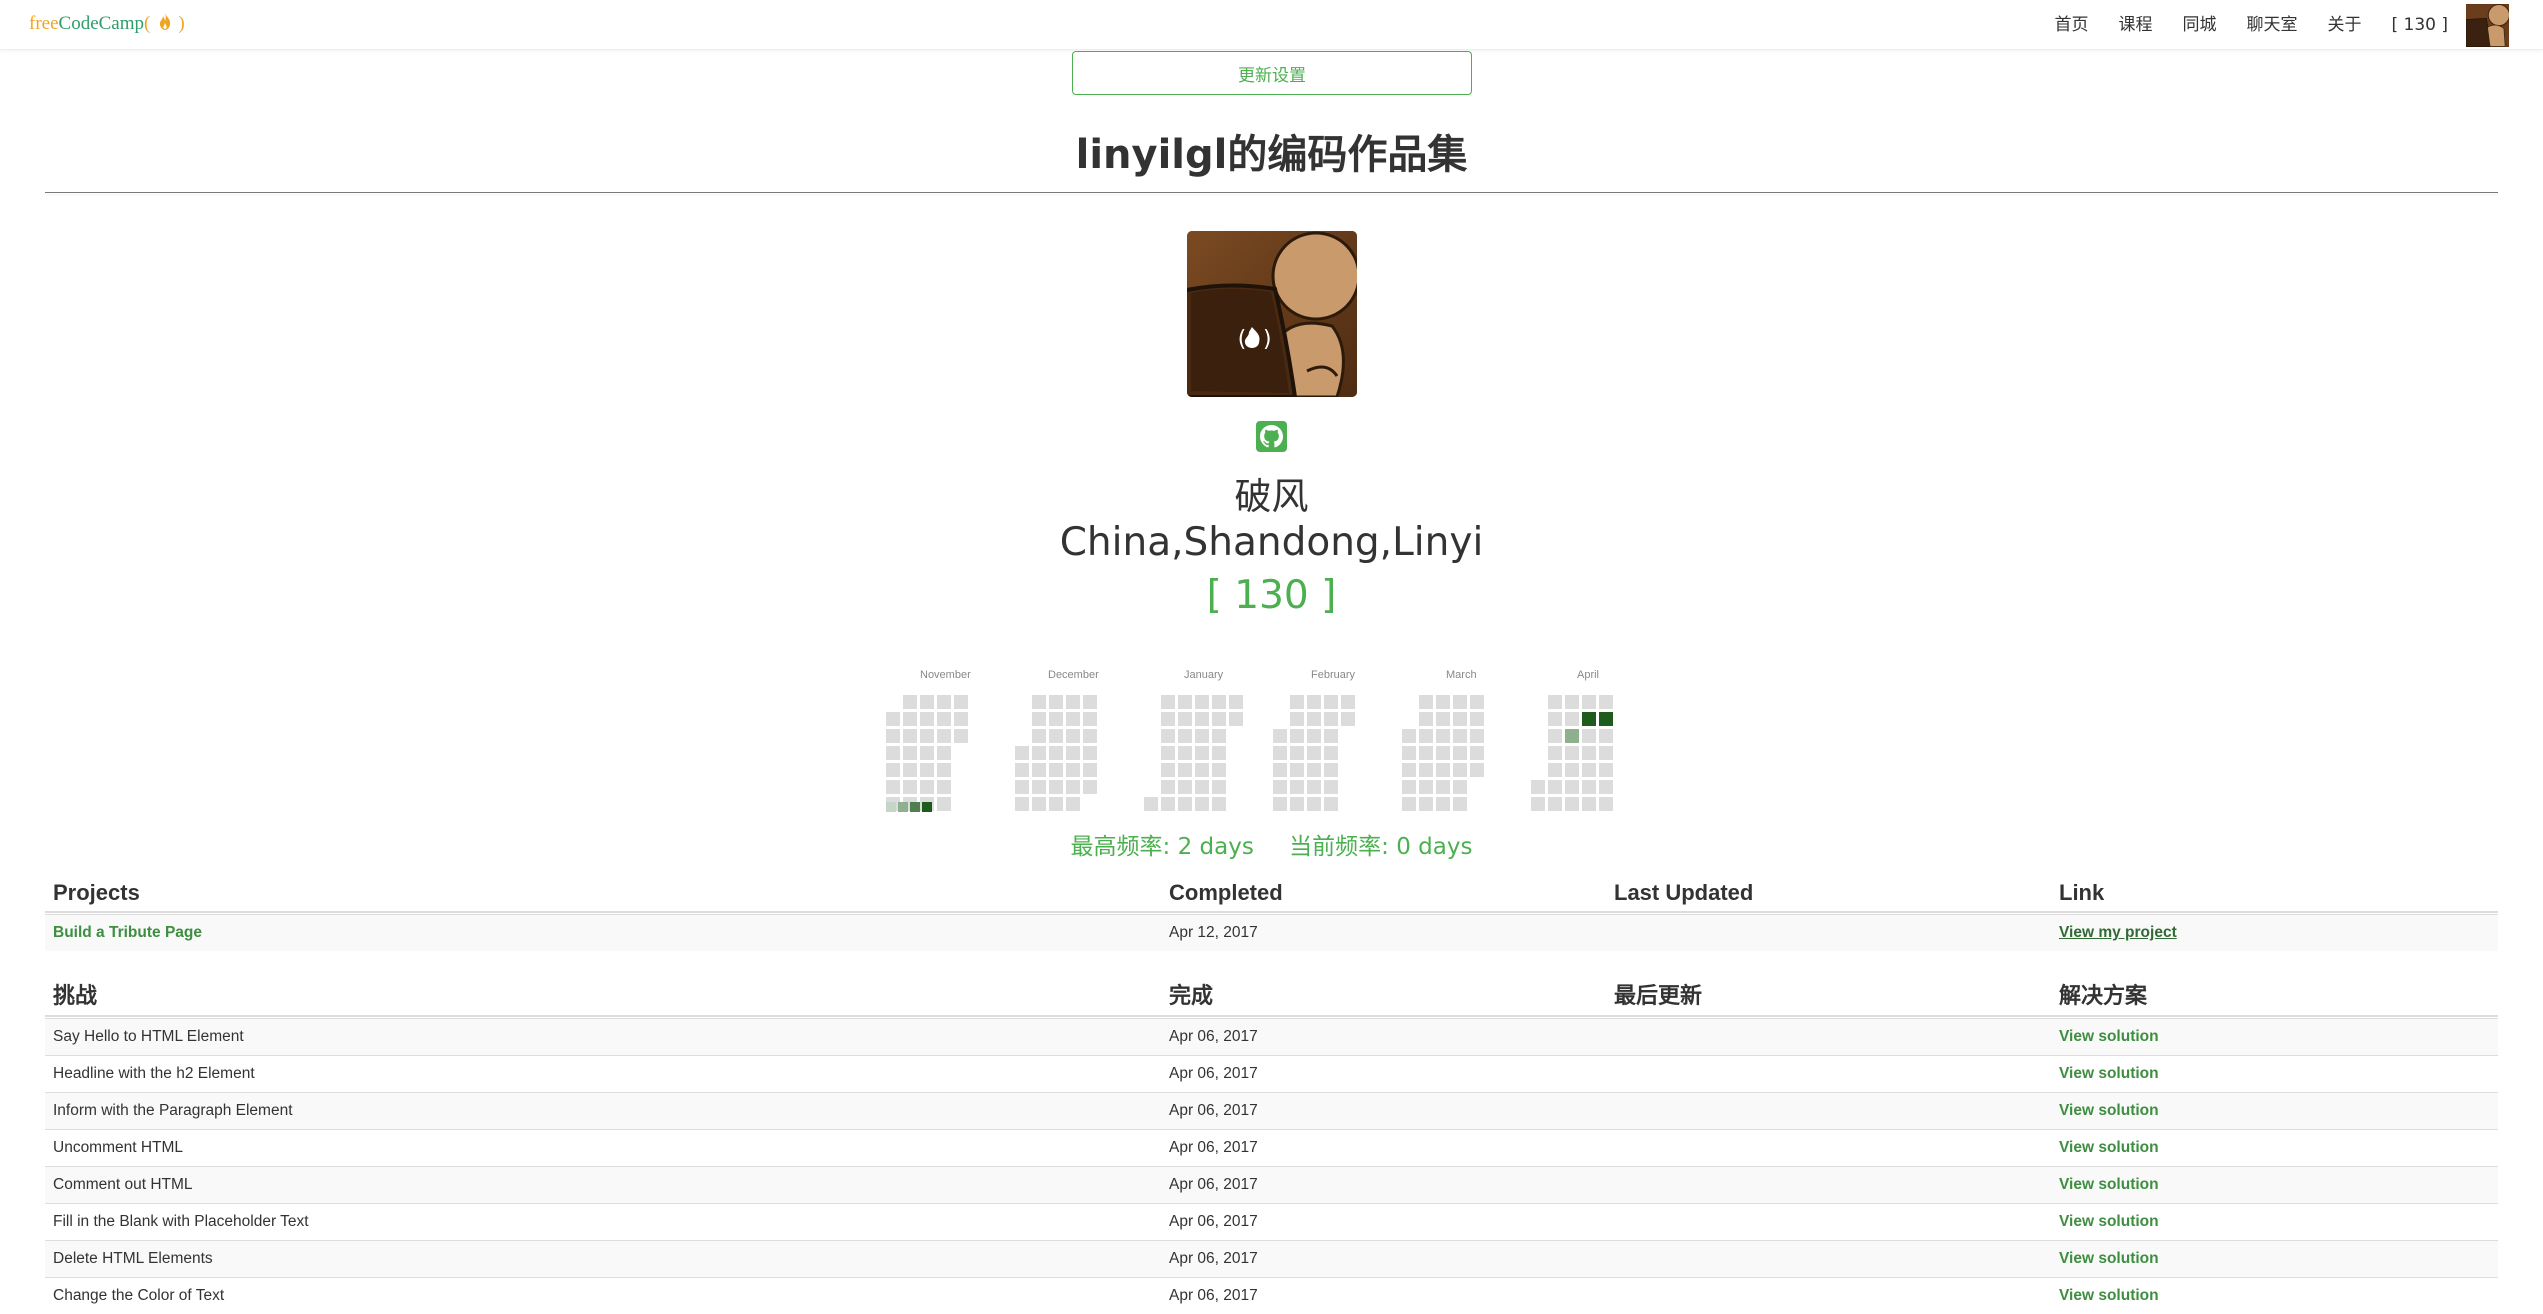 This screenshot has height=1314, width=2543. Describe the element at coordinates (2118, 933) in the screenshot. I see `view-project-link: View my project` at that location.